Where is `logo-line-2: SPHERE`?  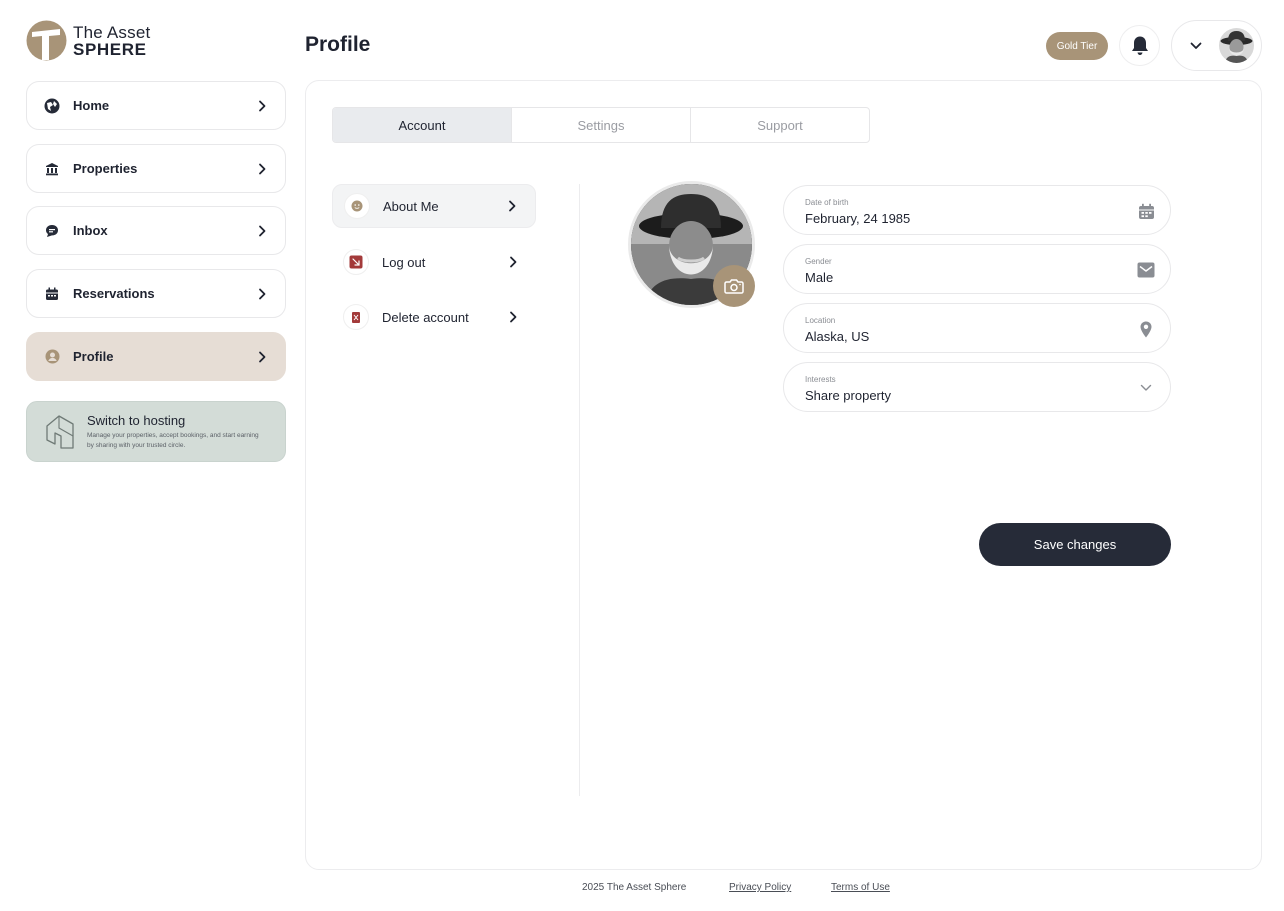
logo-line-2: SPHERE is located at coordinates (110, 49).